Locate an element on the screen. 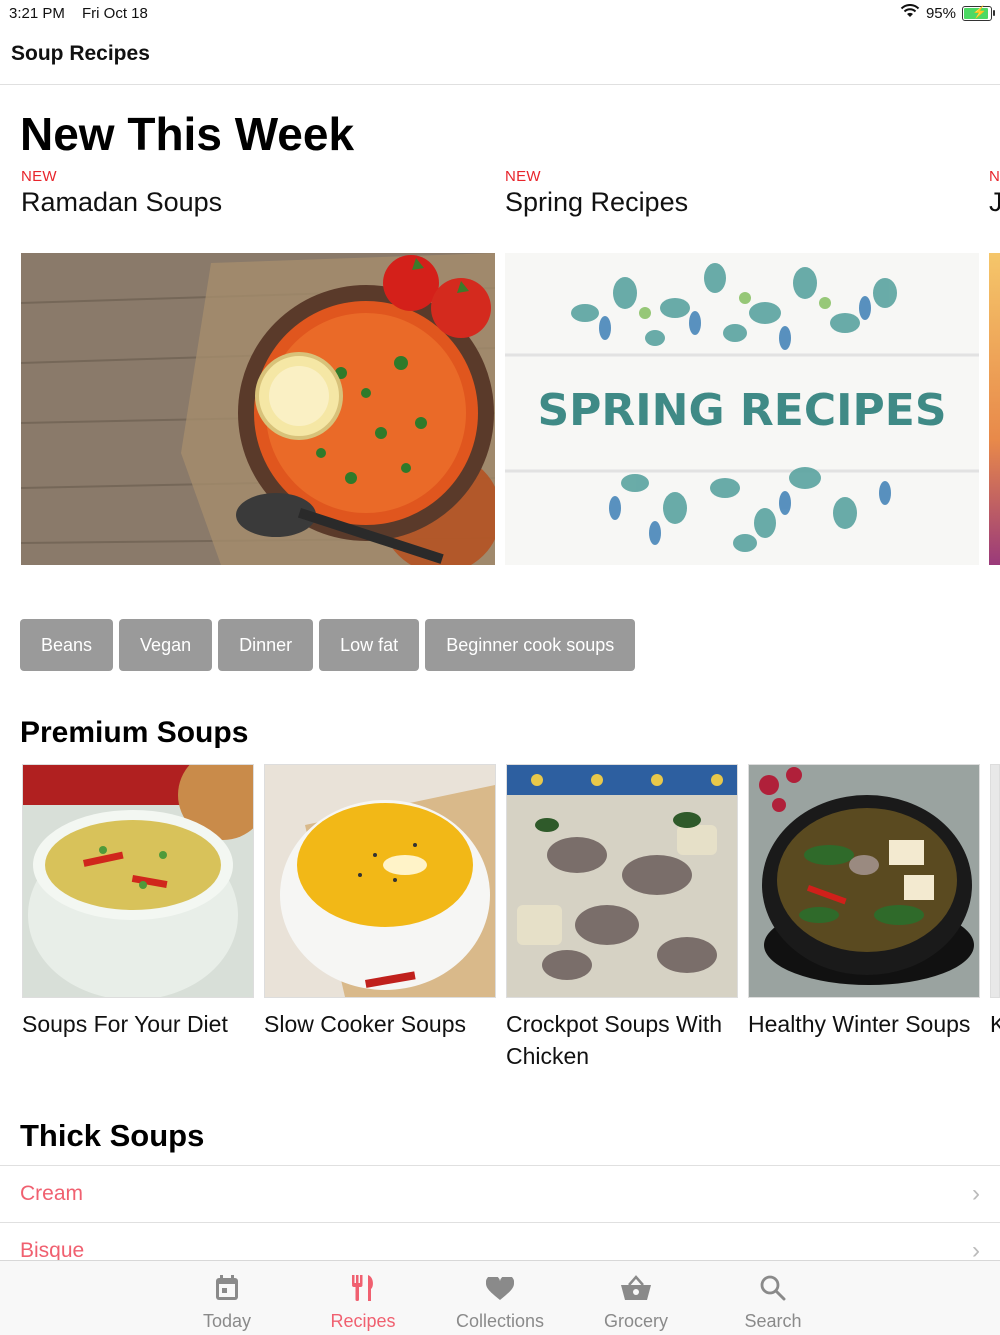 The height and width of the screenshot is (1335, 1000). feature-title: Spring Recipes is located at coordinates (597, 202).